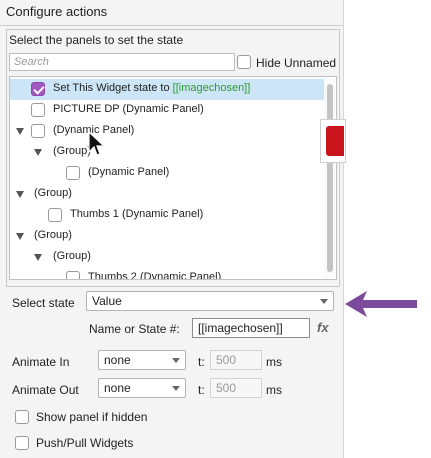 The image size is (431, 458). I want to click on push-pull-checkbox, so click(22, 443).